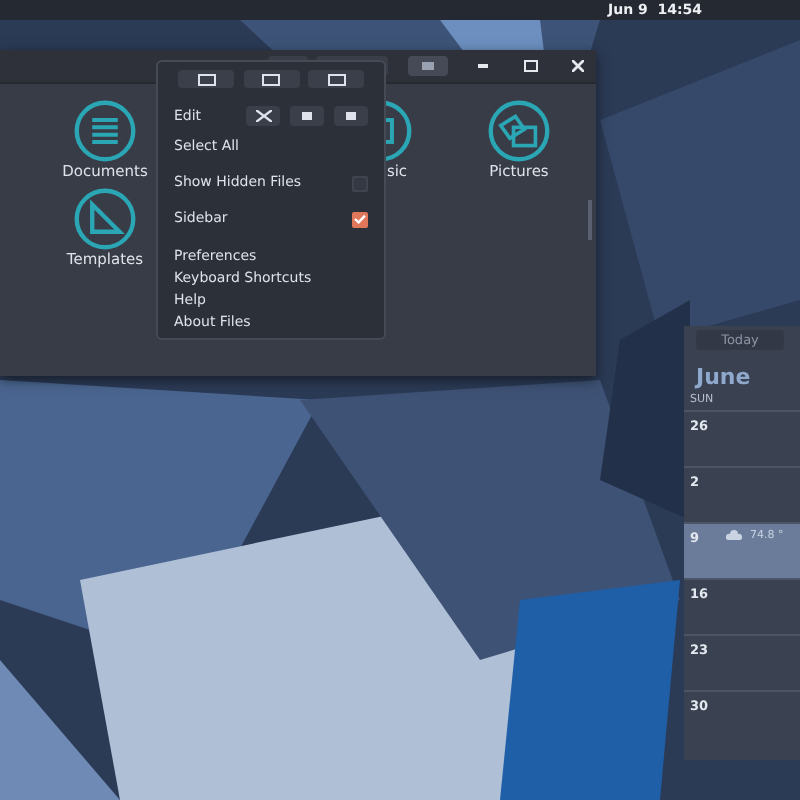  Describe the element at coordinates (590, 220) in the screenshot. I see `scrollbar` at that location.